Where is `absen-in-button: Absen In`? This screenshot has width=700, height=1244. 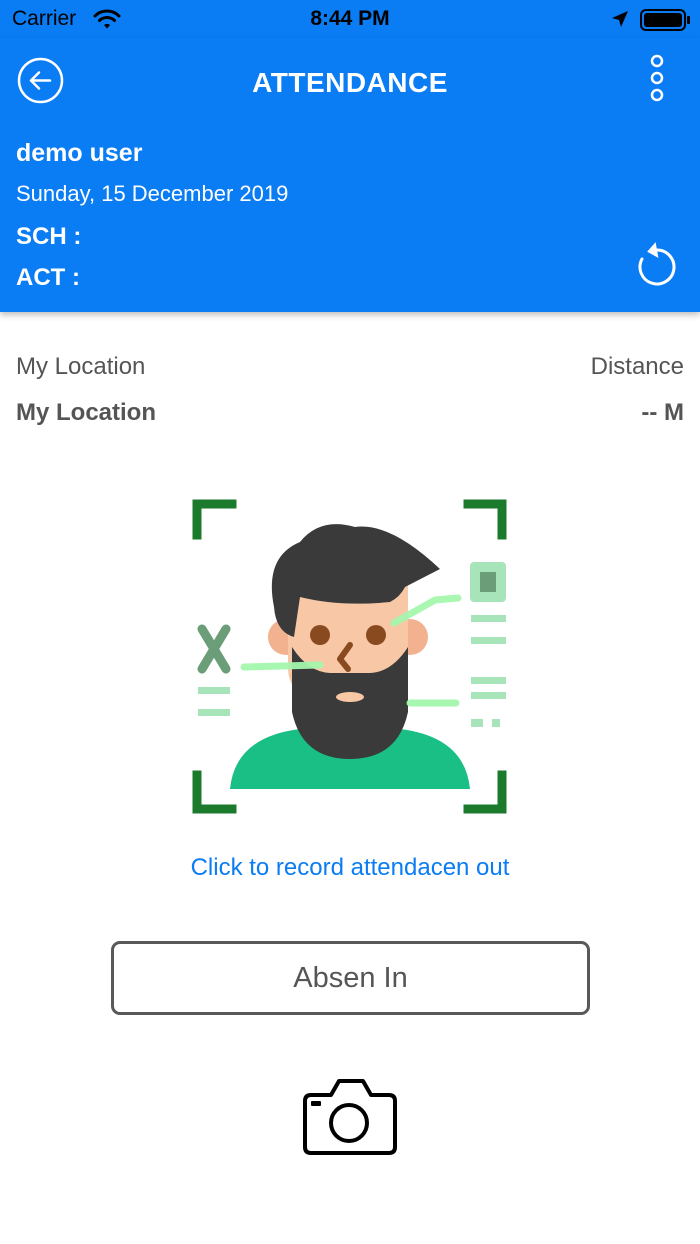 absen-in-button: Absen In is located at coordinates (350, 978).